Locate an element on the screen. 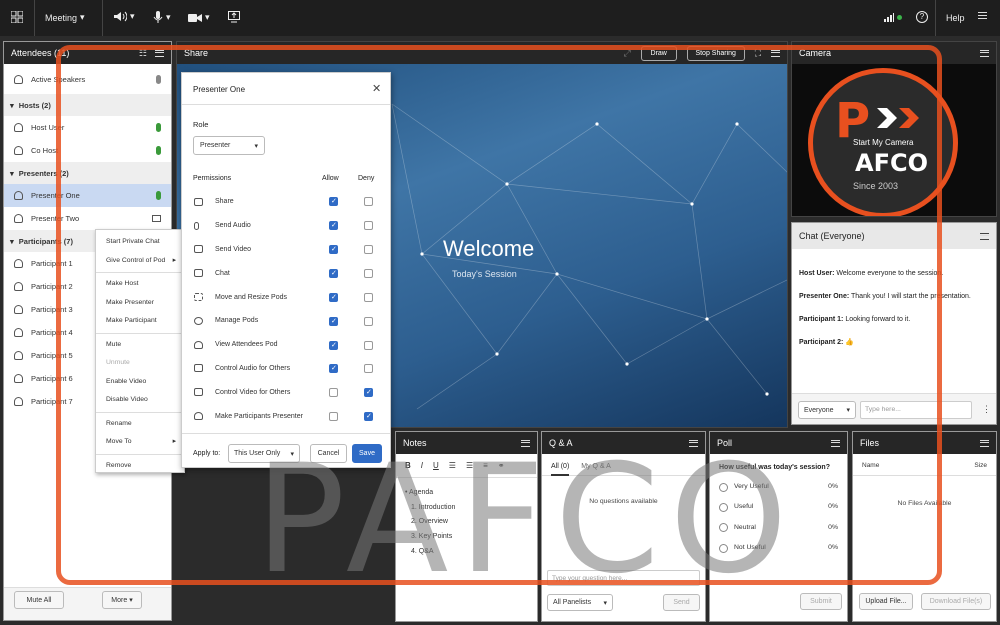 This screenshot has height=625, width=1000. notes-pod-header: Notes is located at coordinates (466, 443).